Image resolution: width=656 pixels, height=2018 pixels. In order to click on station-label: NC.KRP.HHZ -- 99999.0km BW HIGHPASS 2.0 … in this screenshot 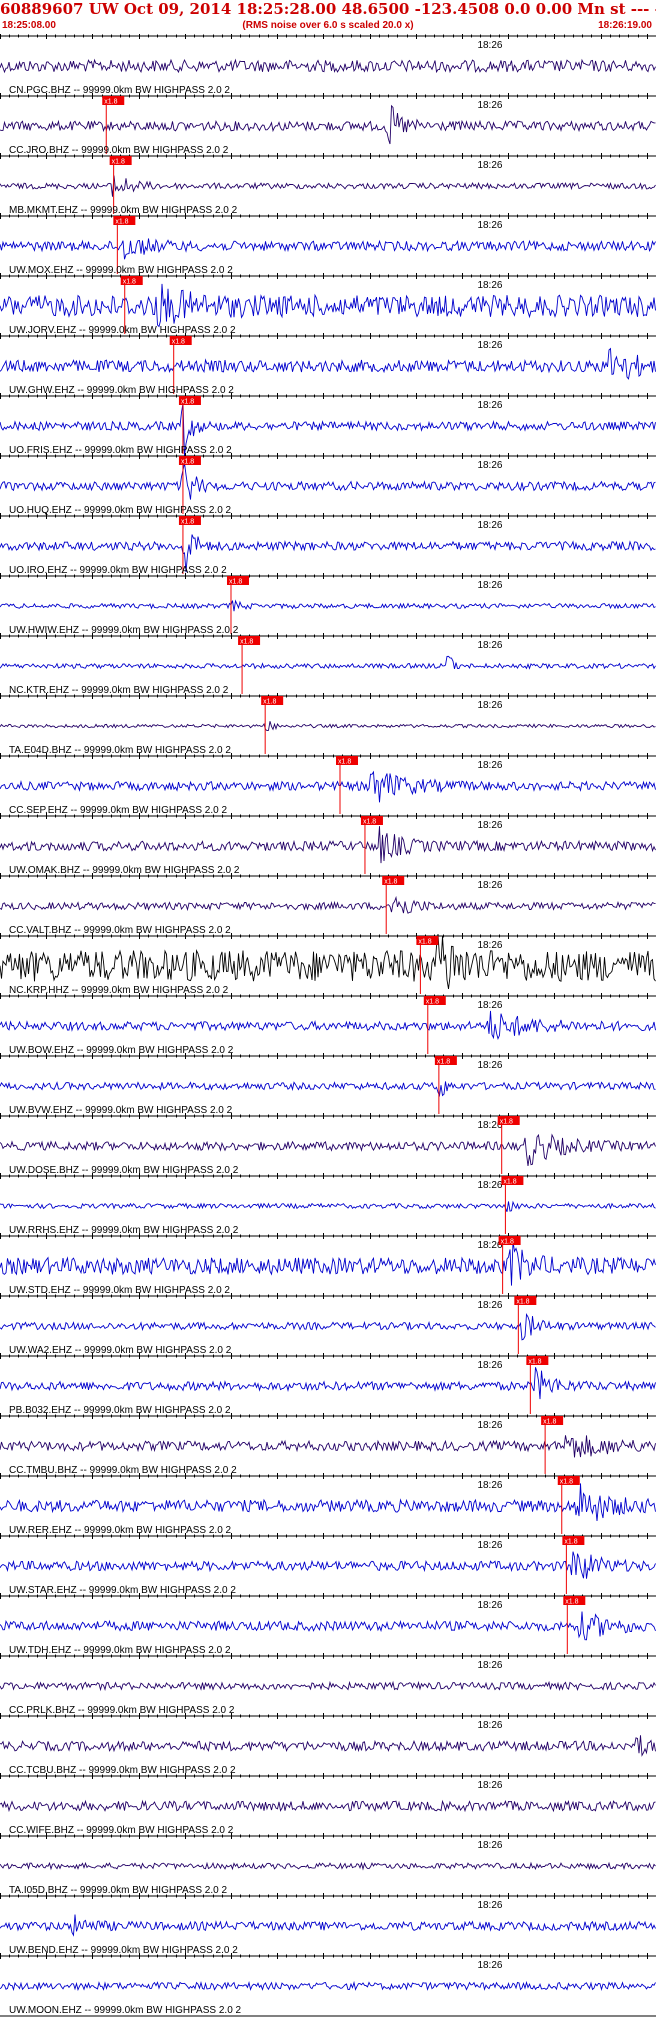, I will do `click(119, 990)`.